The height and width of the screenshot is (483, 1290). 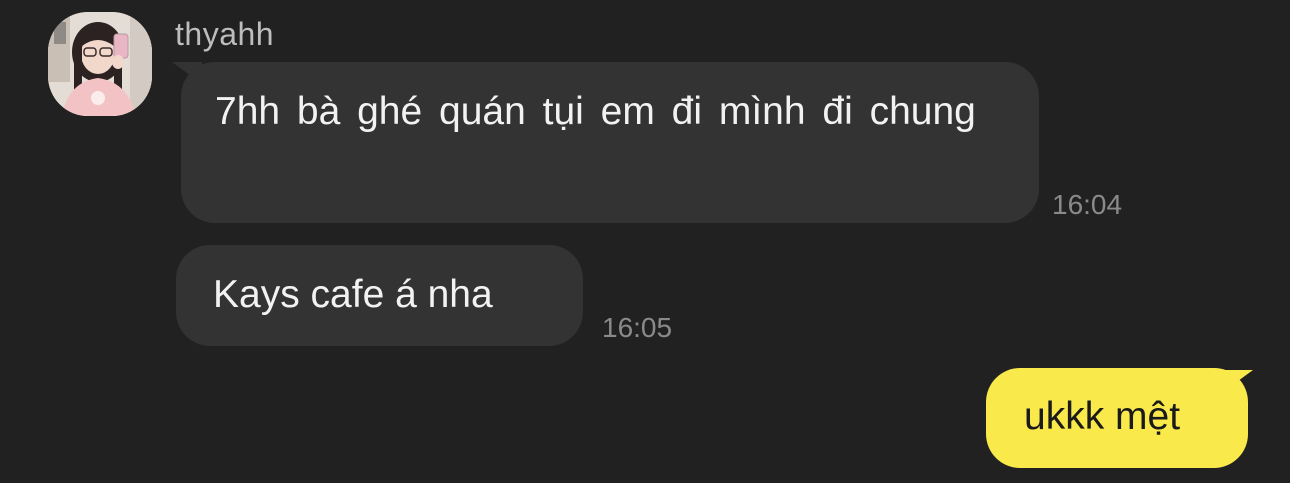 I want to click on profile-photo-icon, so click(x=100, y=64).